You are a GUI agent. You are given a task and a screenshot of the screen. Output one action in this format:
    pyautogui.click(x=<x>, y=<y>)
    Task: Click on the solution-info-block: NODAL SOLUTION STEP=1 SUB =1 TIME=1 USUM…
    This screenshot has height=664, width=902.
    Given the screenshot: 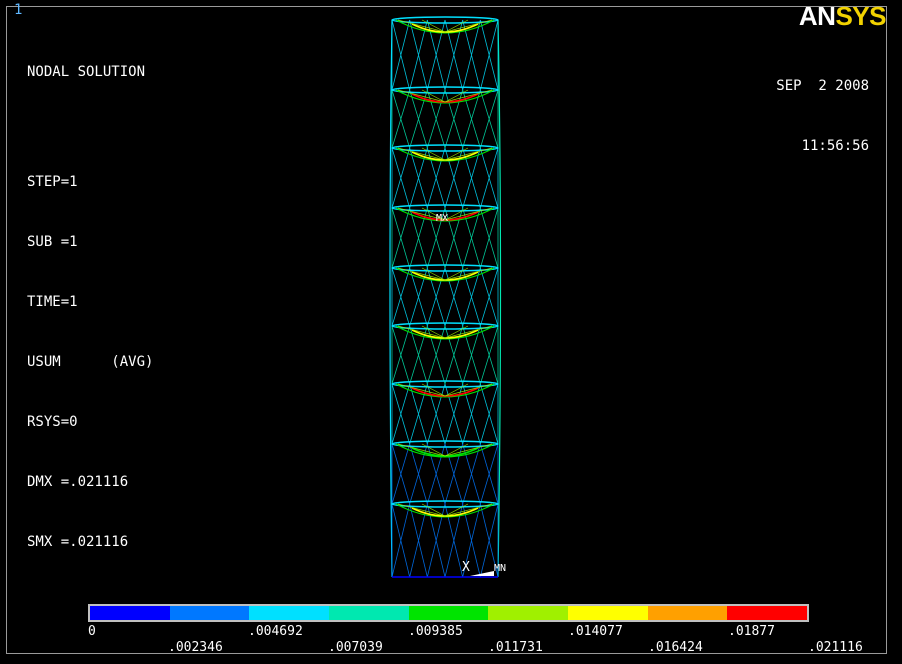 What is the action you would take?
    pyautogui.click(x=90, y=297)
    